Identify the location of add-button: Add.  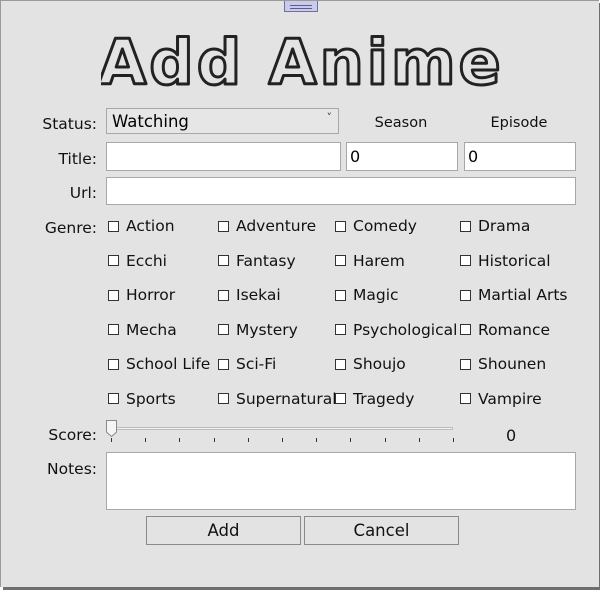
(223, 530).